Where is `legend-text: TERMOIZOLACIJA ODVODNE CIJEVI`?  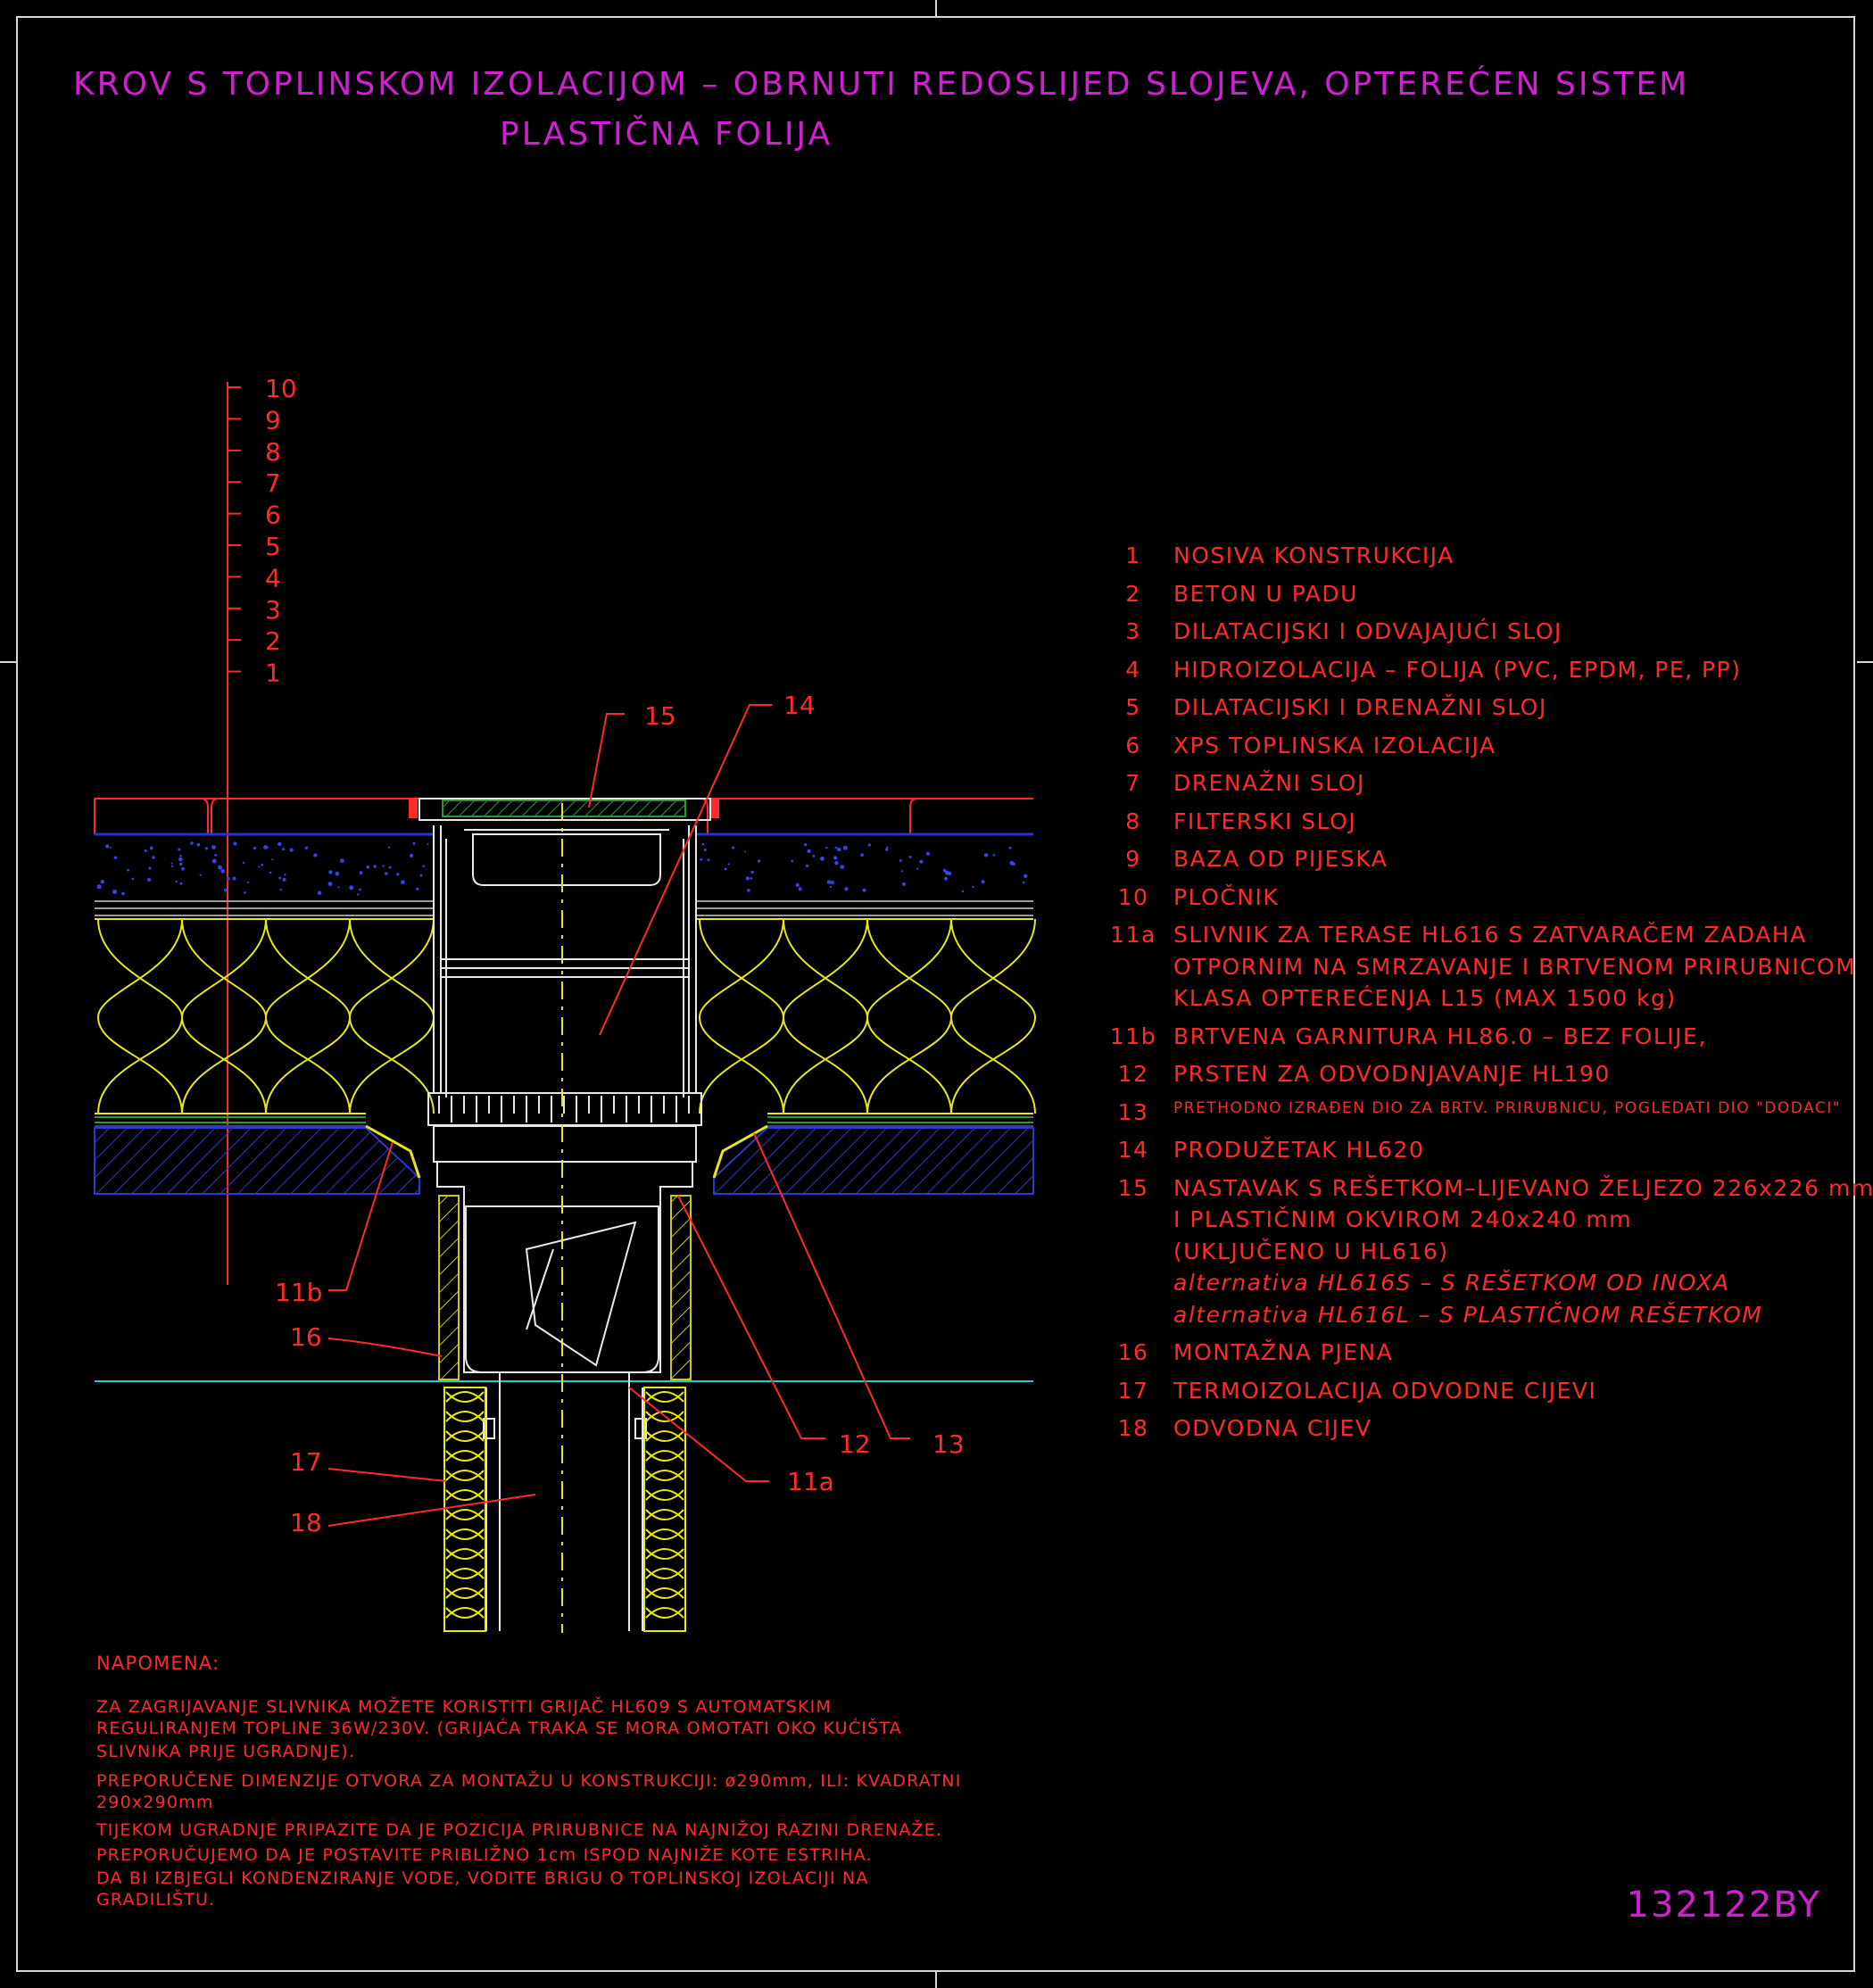
legend-text: TERMOIZOLACIJA ODVODNE CIJEVI is located at coordinates (1385, 1390).